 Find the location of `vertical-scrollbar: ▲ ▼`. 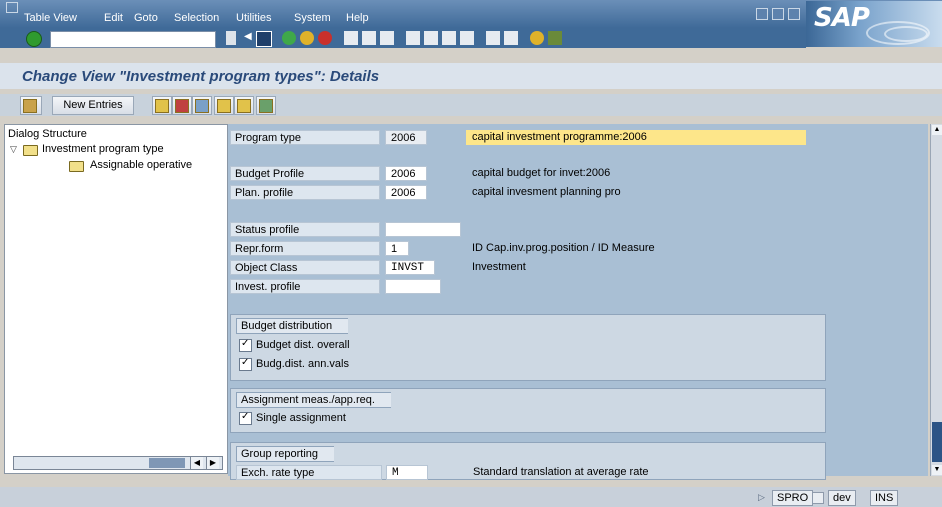

vertical-scrollbar: ▲ ▼ is located at coordinates (936, 300).